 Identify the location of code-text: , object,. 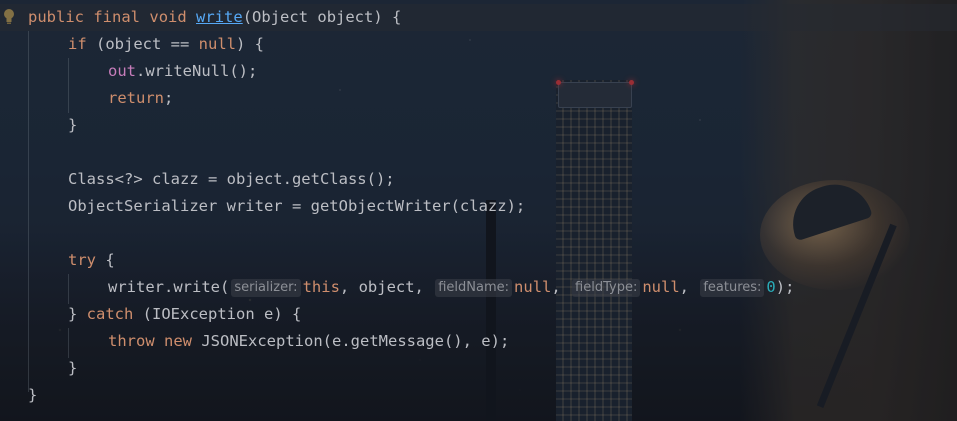
(386, 287).